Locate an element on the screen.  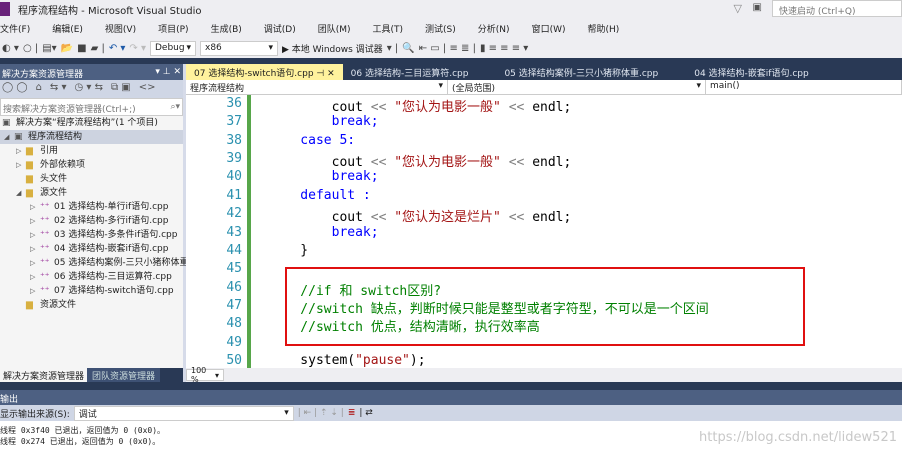
config-select: Debug ▾ is located at coordinates (173, 48).